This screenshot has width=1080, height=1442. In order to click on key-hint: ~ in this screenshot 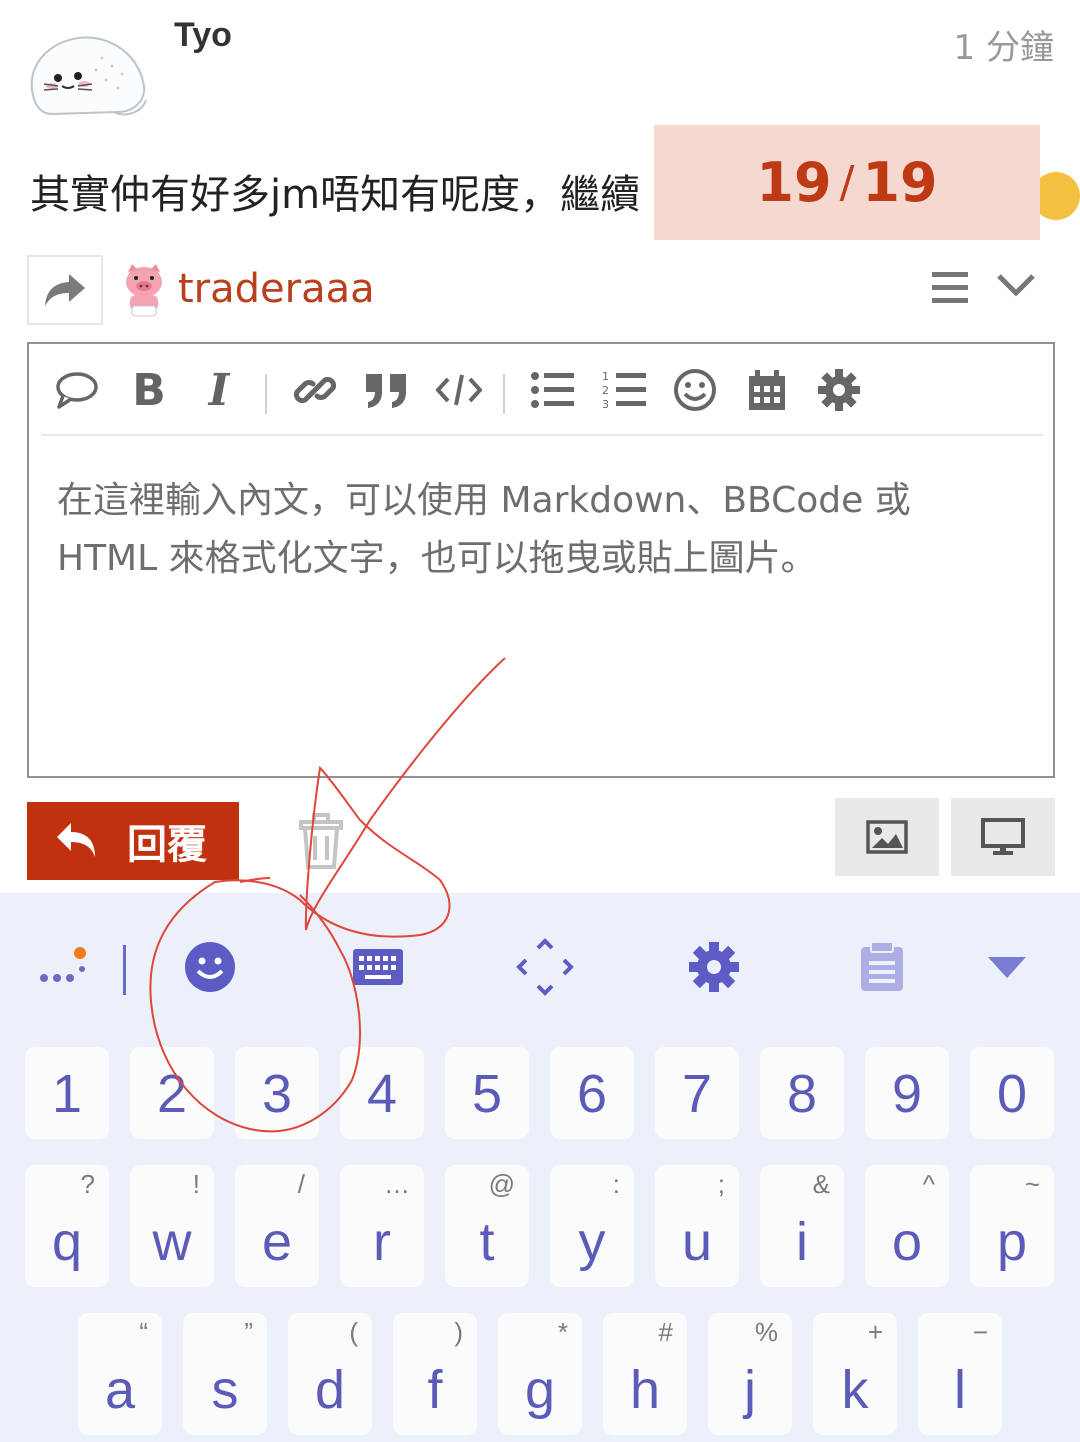, I will do `click(1032, 1184)`.